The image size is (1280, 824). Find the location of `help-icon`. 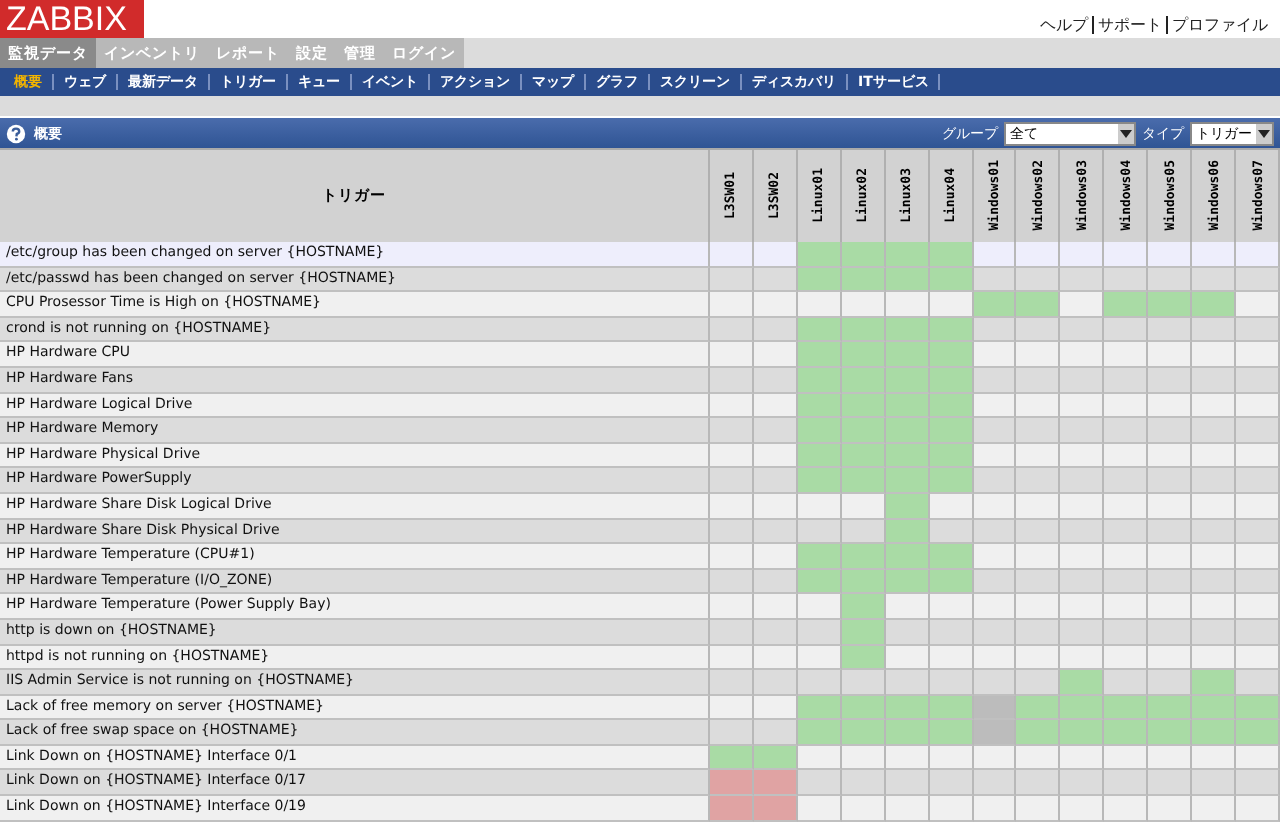

help-icon is located at coordinates (16, 133).